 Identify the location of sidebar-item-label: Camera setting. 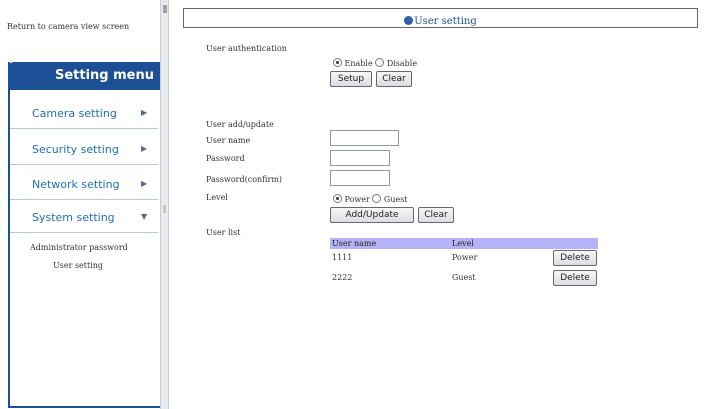
(74, 113).